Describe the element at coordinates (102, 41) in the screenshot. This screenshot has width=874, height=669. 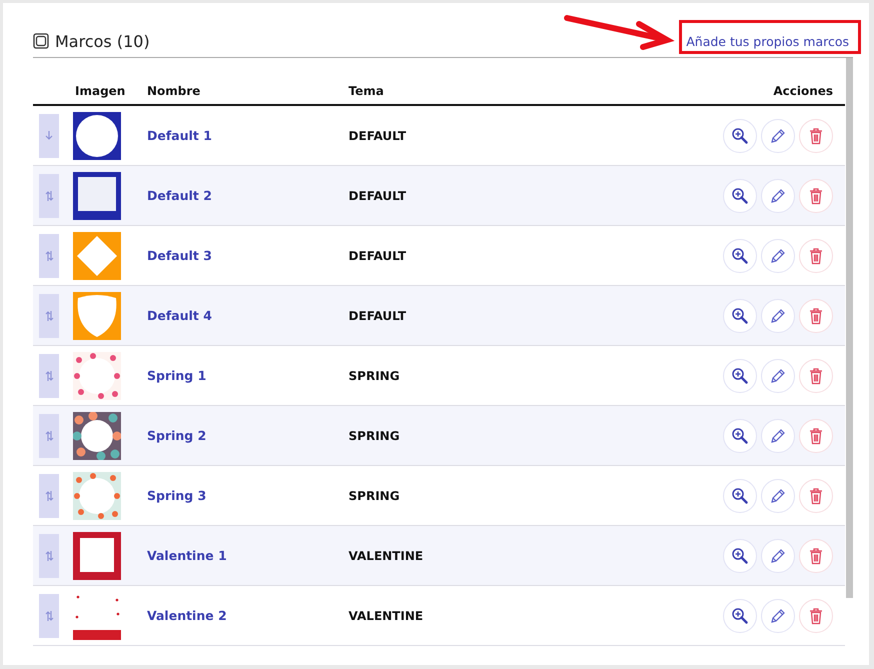
I see `section-title: Marcos (10)` at that location.